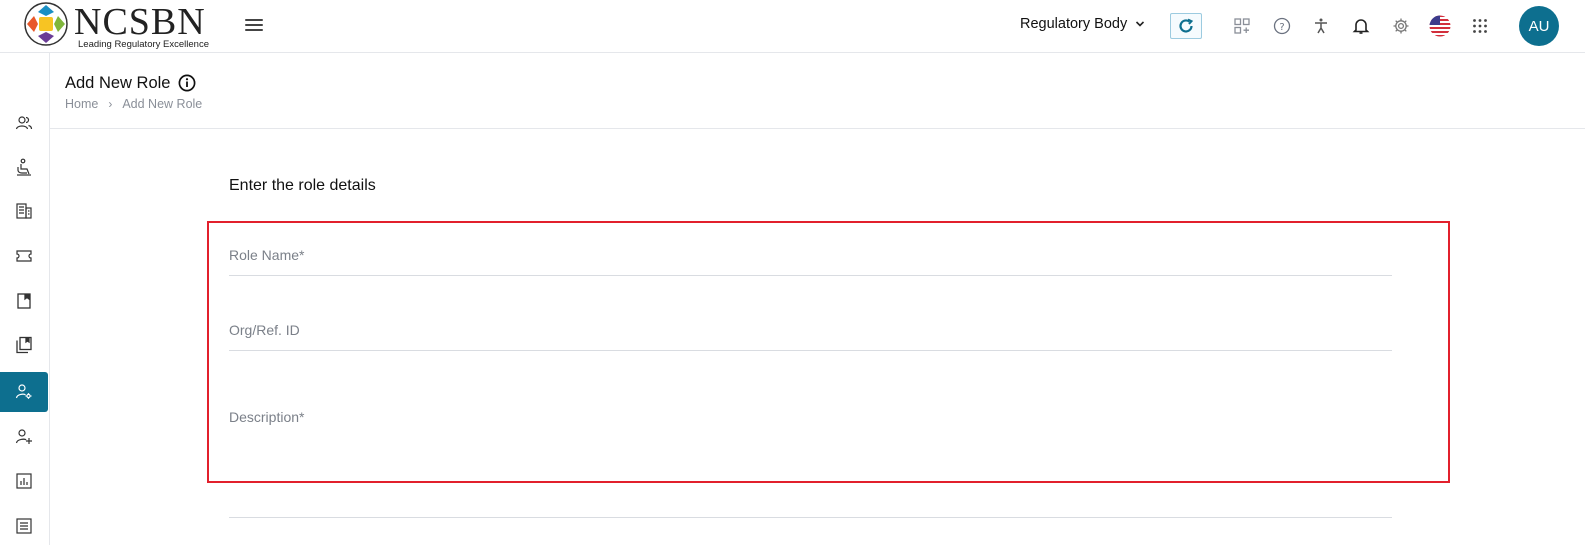 This screenshot has width=1585, height=546. I want to click on refresh-button, so click(1186, 26).